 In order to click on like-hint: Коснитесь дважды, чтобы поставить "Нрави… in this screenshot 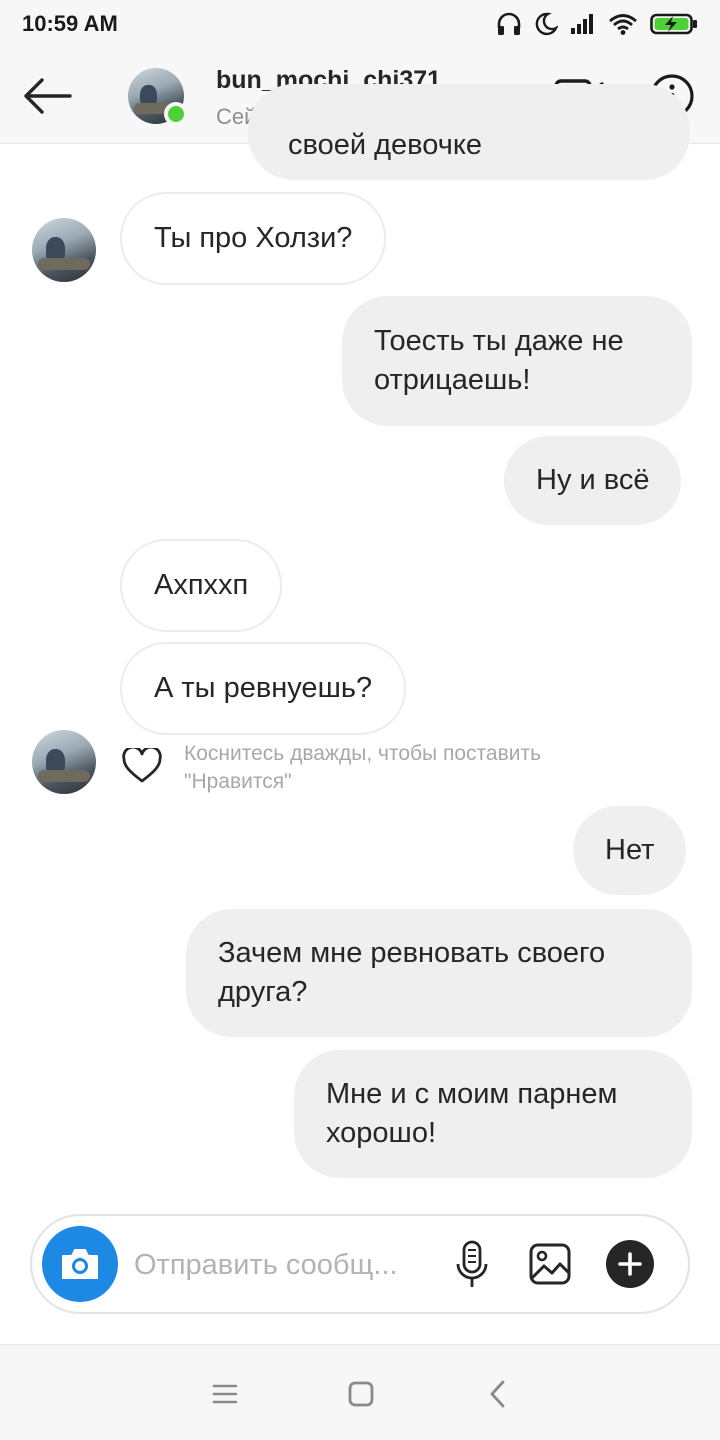, I will do `click(331, 768)`.